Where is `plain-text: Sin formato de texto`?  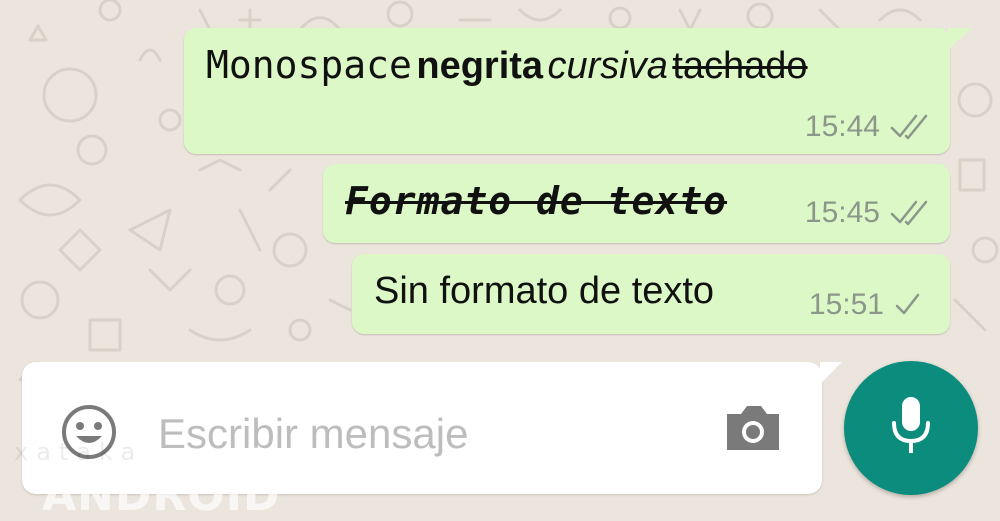 plain-text: Sin formato de texto is located at coordinates (544, 291).